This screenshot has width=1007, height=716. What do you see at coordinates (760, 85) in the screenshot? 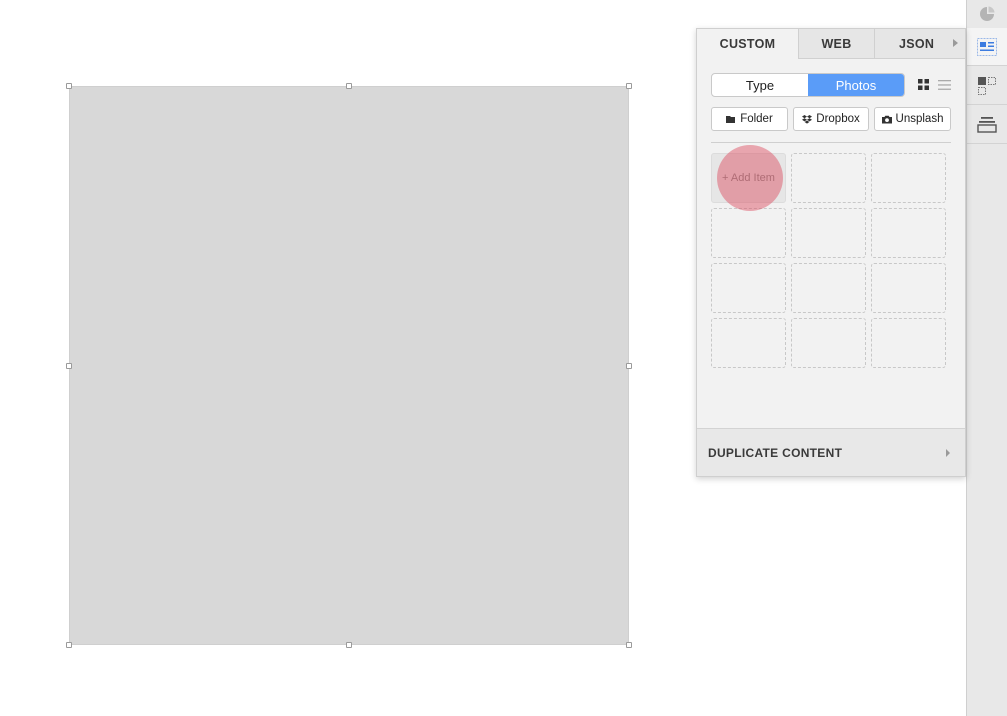
I see `type-segment: Type` at bounding box center [760, 85].